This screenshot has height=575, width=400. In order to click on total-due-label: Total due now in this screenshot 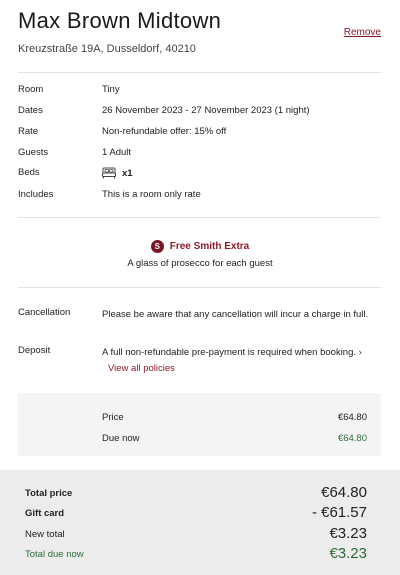, I will do `click(54, 554)`.